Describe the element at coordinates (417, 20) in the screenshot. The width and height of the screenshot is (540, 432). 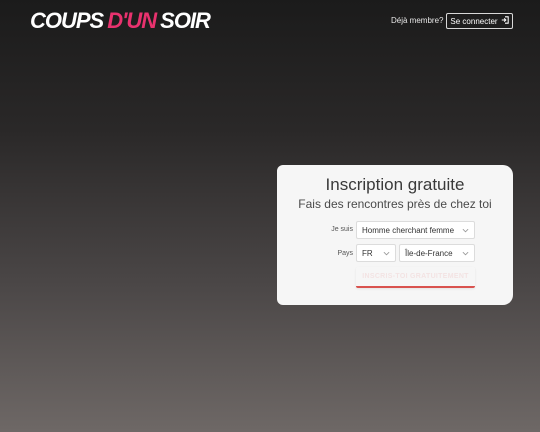
I see `already-member-text: Déjà membre?` at that location.